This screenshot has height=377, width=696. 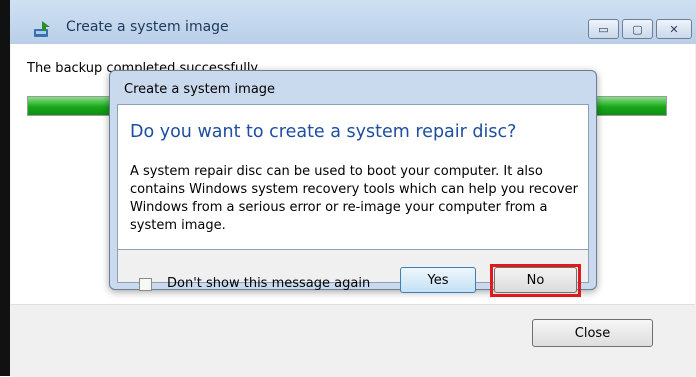 What do you see at coordinates (147, 27) in the screenshot?
I see `window-title: Create a system image` at bounding box center [147, 27].